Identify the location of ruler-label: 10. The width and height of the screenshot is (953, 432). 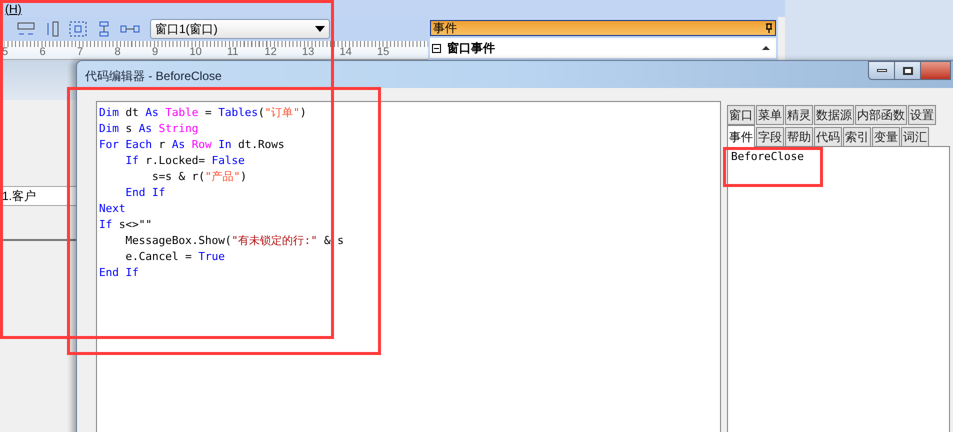
(195, 52).